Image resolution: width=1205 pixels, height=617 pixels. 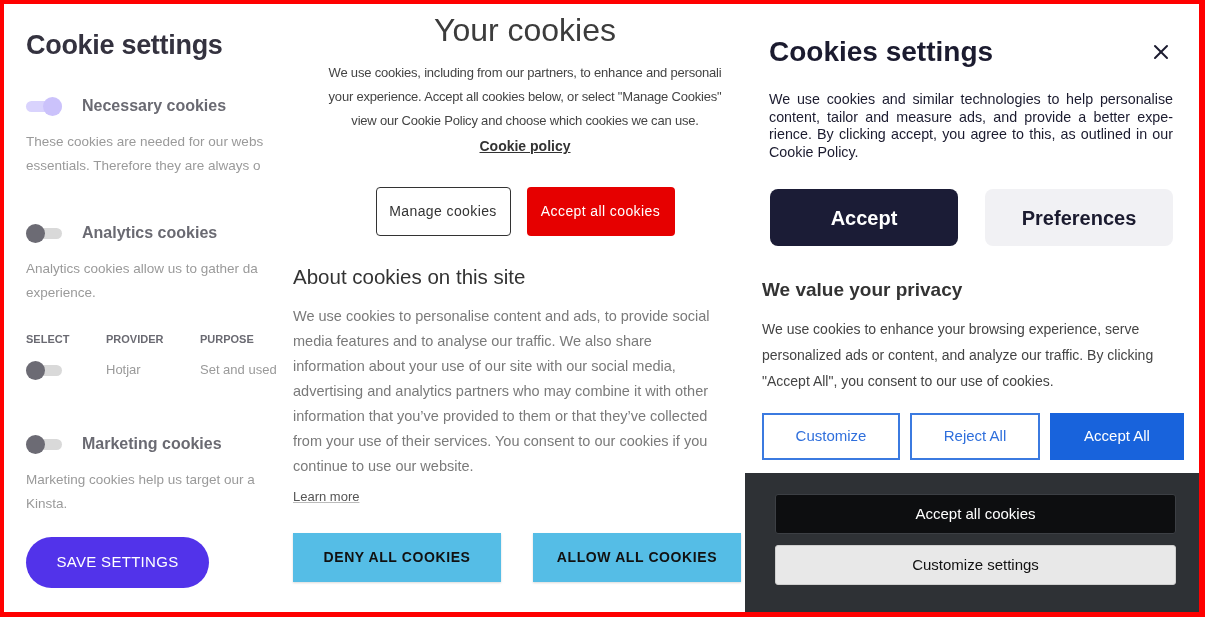 I want to click on panel-title: Cookie settings, so click(x=124, y=45).